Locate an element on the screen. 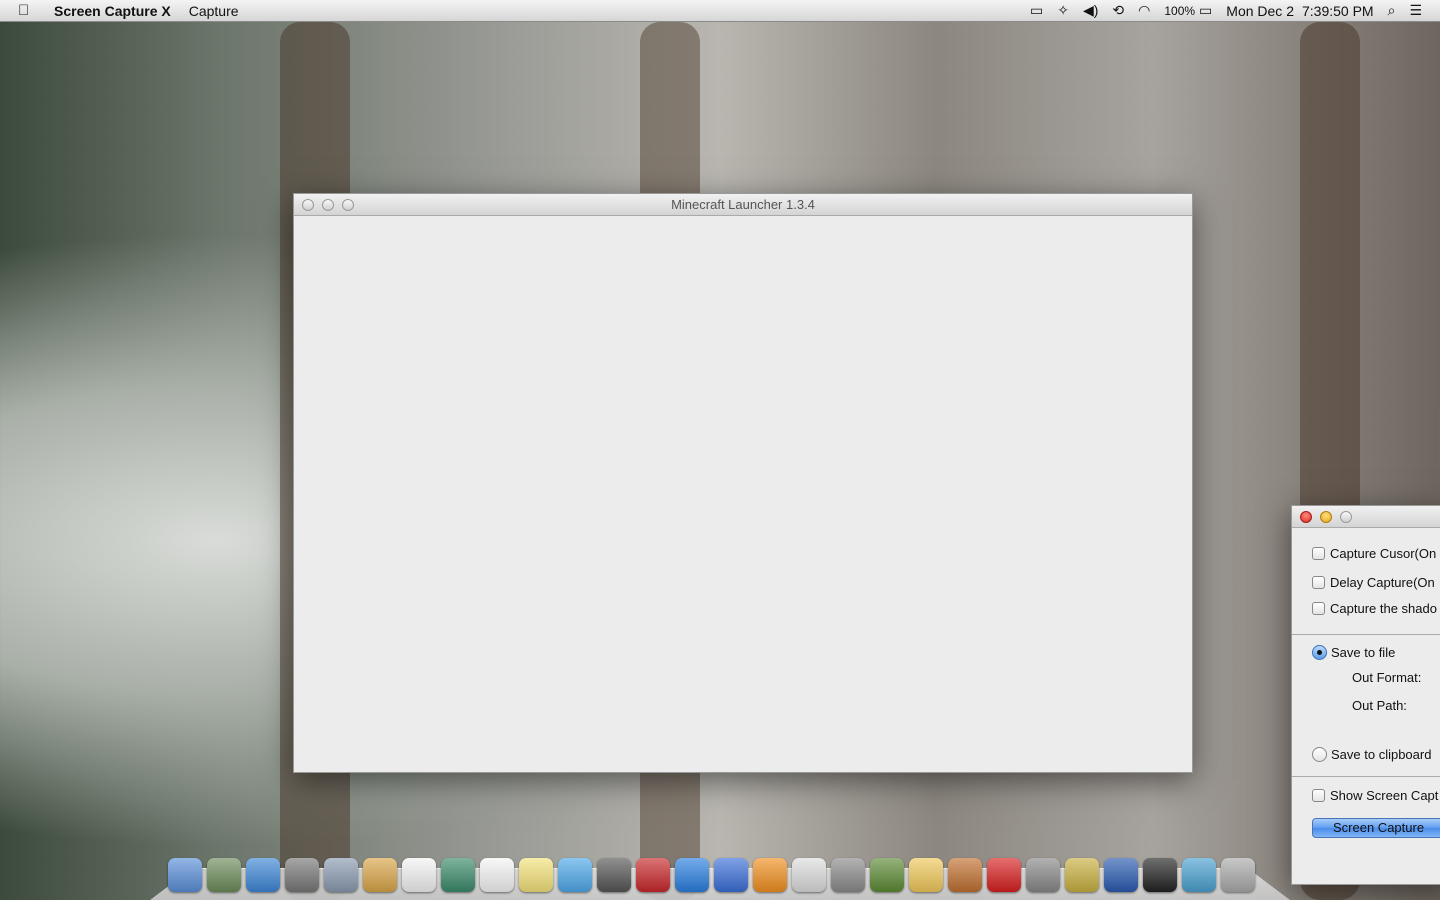  label: Capture the shado is located at coordinates (1383, 608).